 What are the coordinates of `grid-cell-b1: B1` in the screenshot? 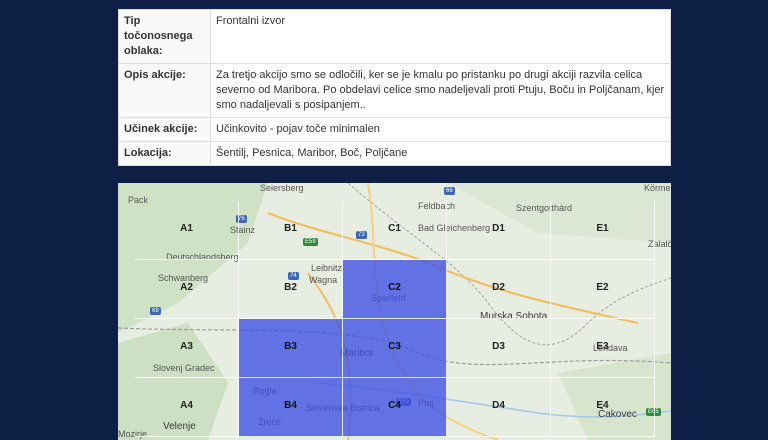 It's located at (291, 230).